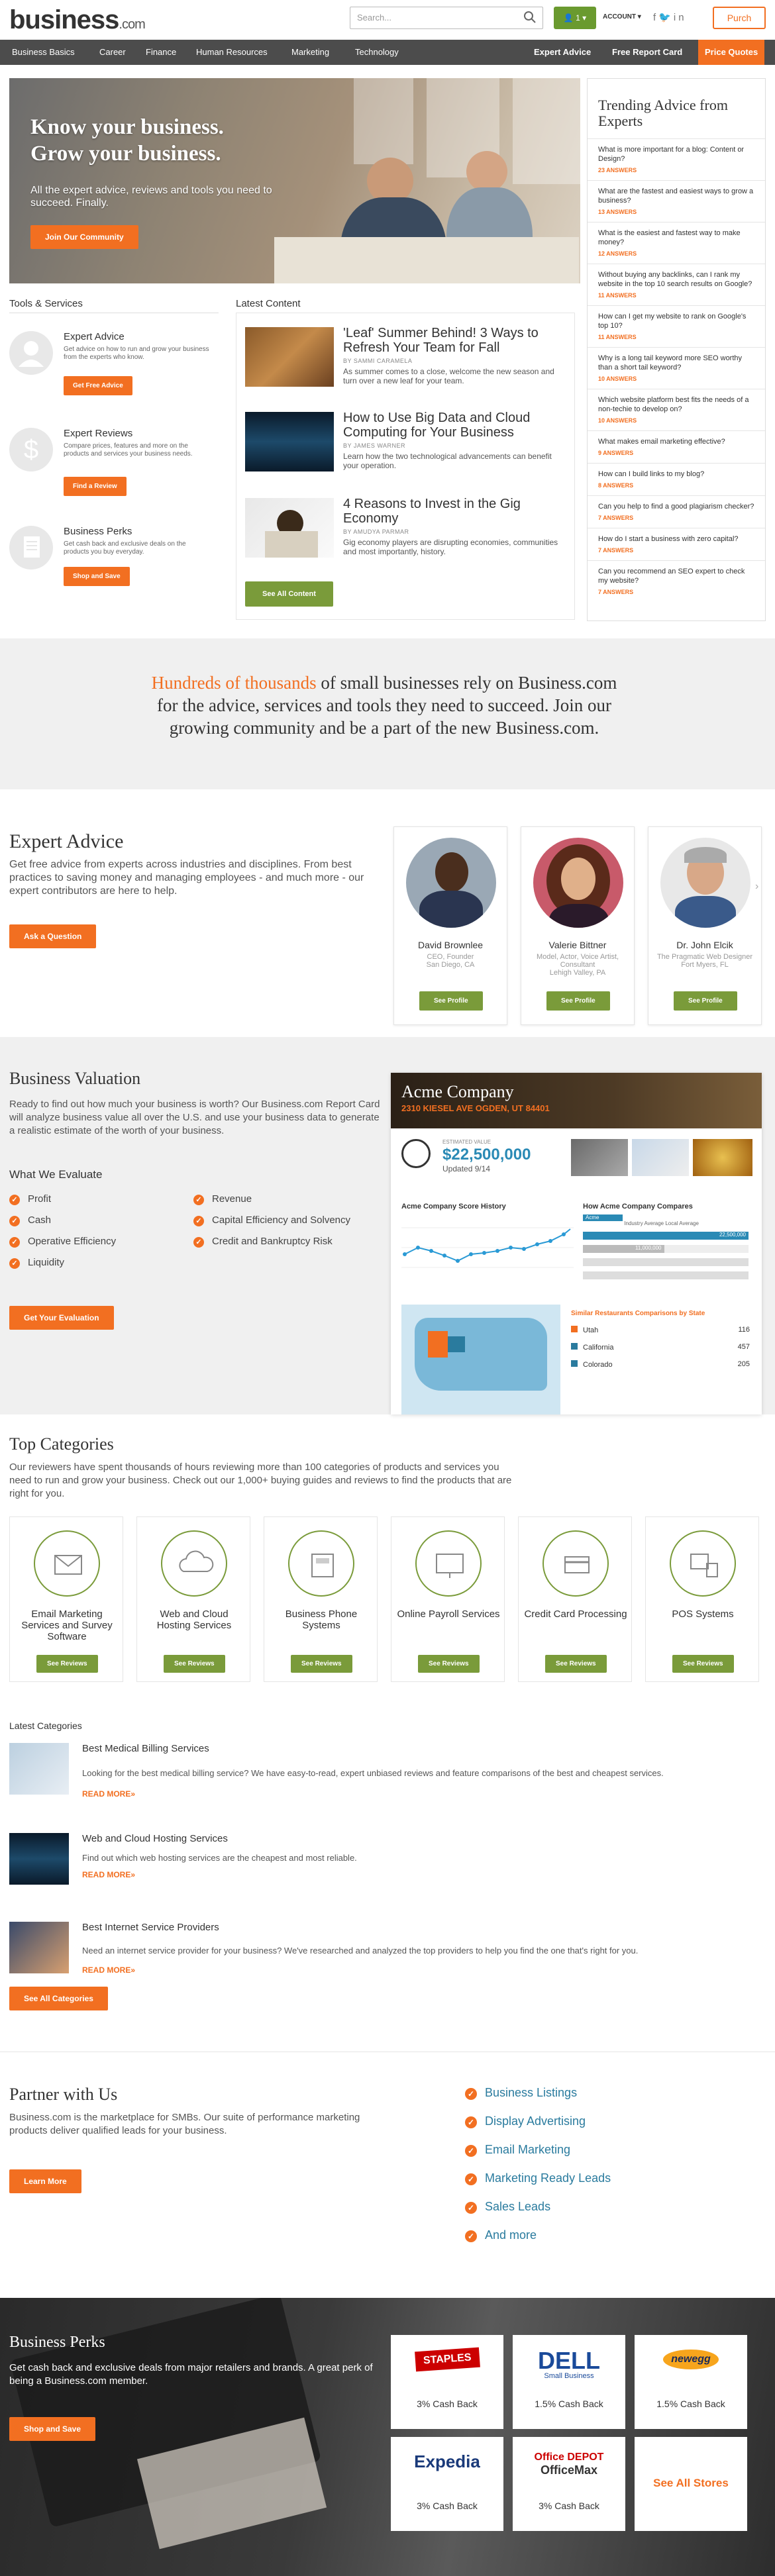 Image resolution: width=775 pixels, height=2576 pixels. I want to click on linkedin-icon: in, so click(681, 17).